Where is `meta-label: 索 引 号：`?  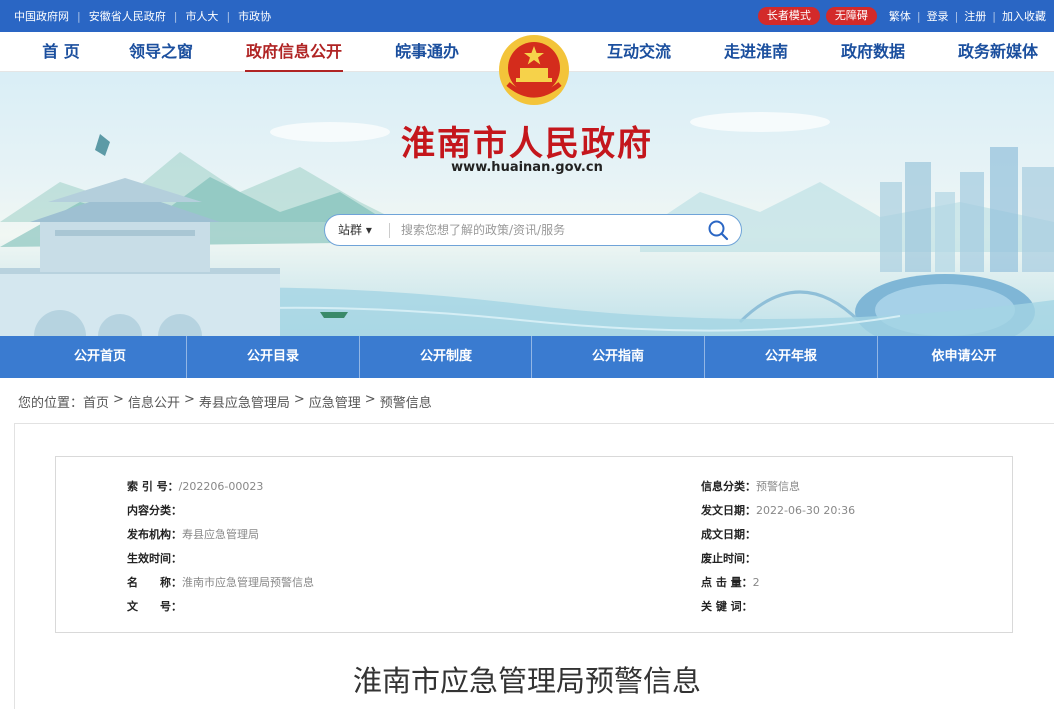
meta-label: 索 引 号： is located at coordinates (153, 486).